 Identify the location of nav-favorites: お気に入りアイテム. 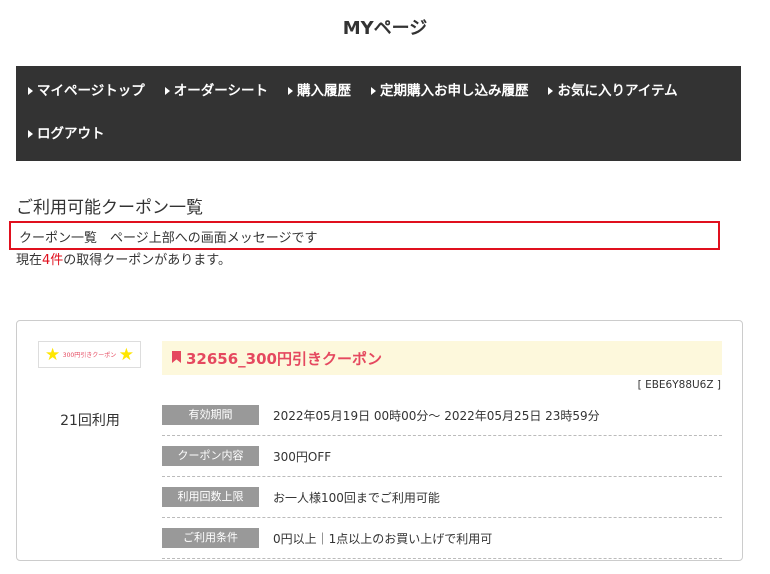
(613, 101).